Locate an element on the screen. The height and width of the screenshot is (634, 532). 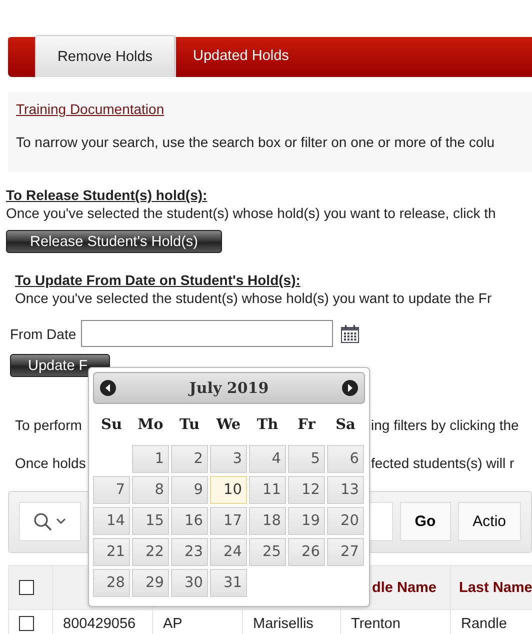
table-cell: 800429056 is located at coordinates (99, 624).